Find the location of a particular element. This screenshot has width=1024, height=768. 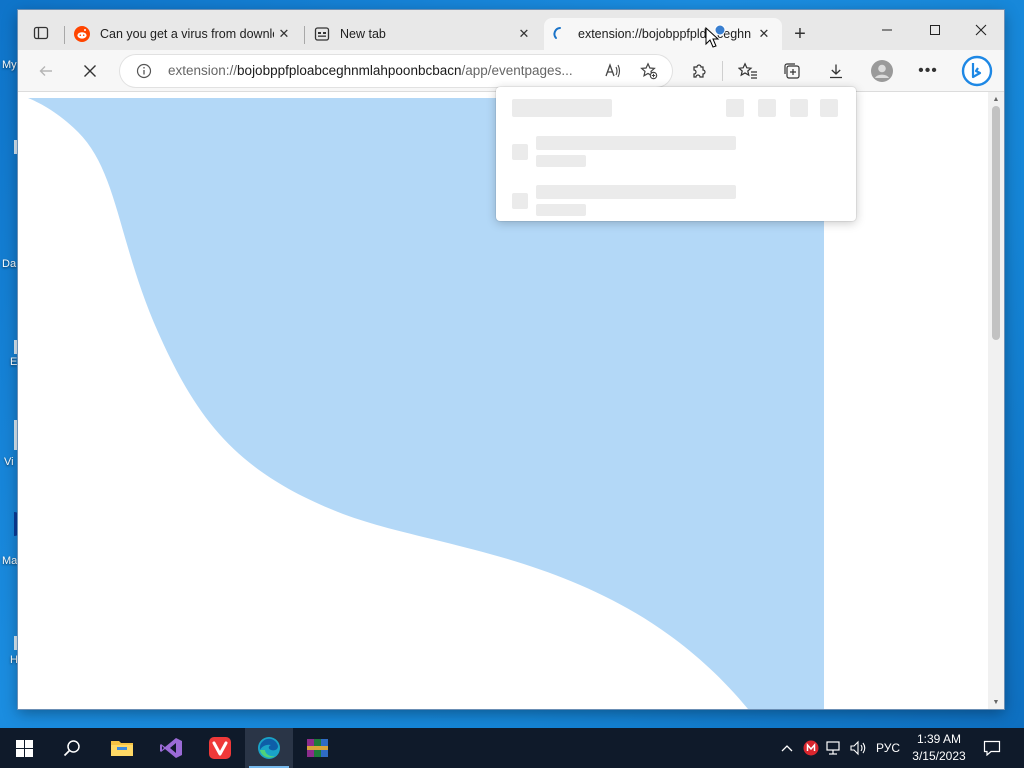

vivaldi-icon is located at coordinates (220, 748).